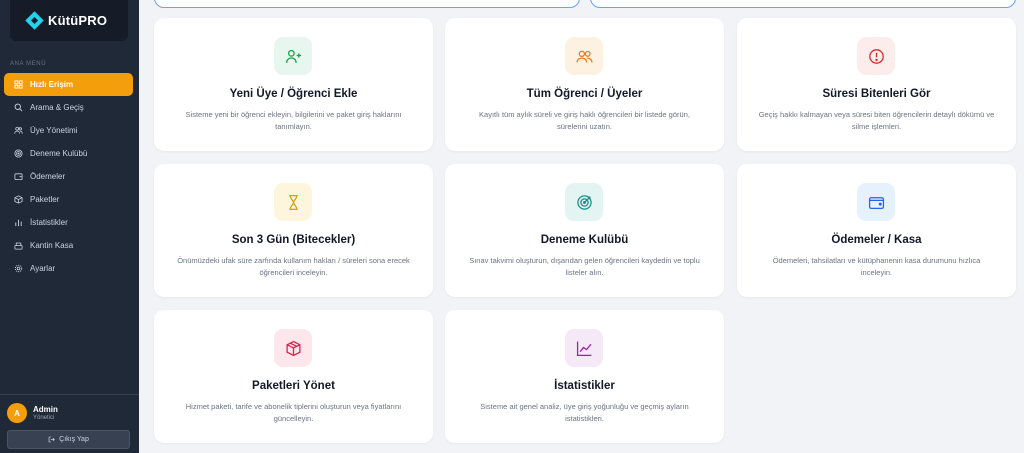  Describe the element at coordinates (59, 153) in the screenshot. I see `sidebar-item-label: Deneme Kulübü` at that location.